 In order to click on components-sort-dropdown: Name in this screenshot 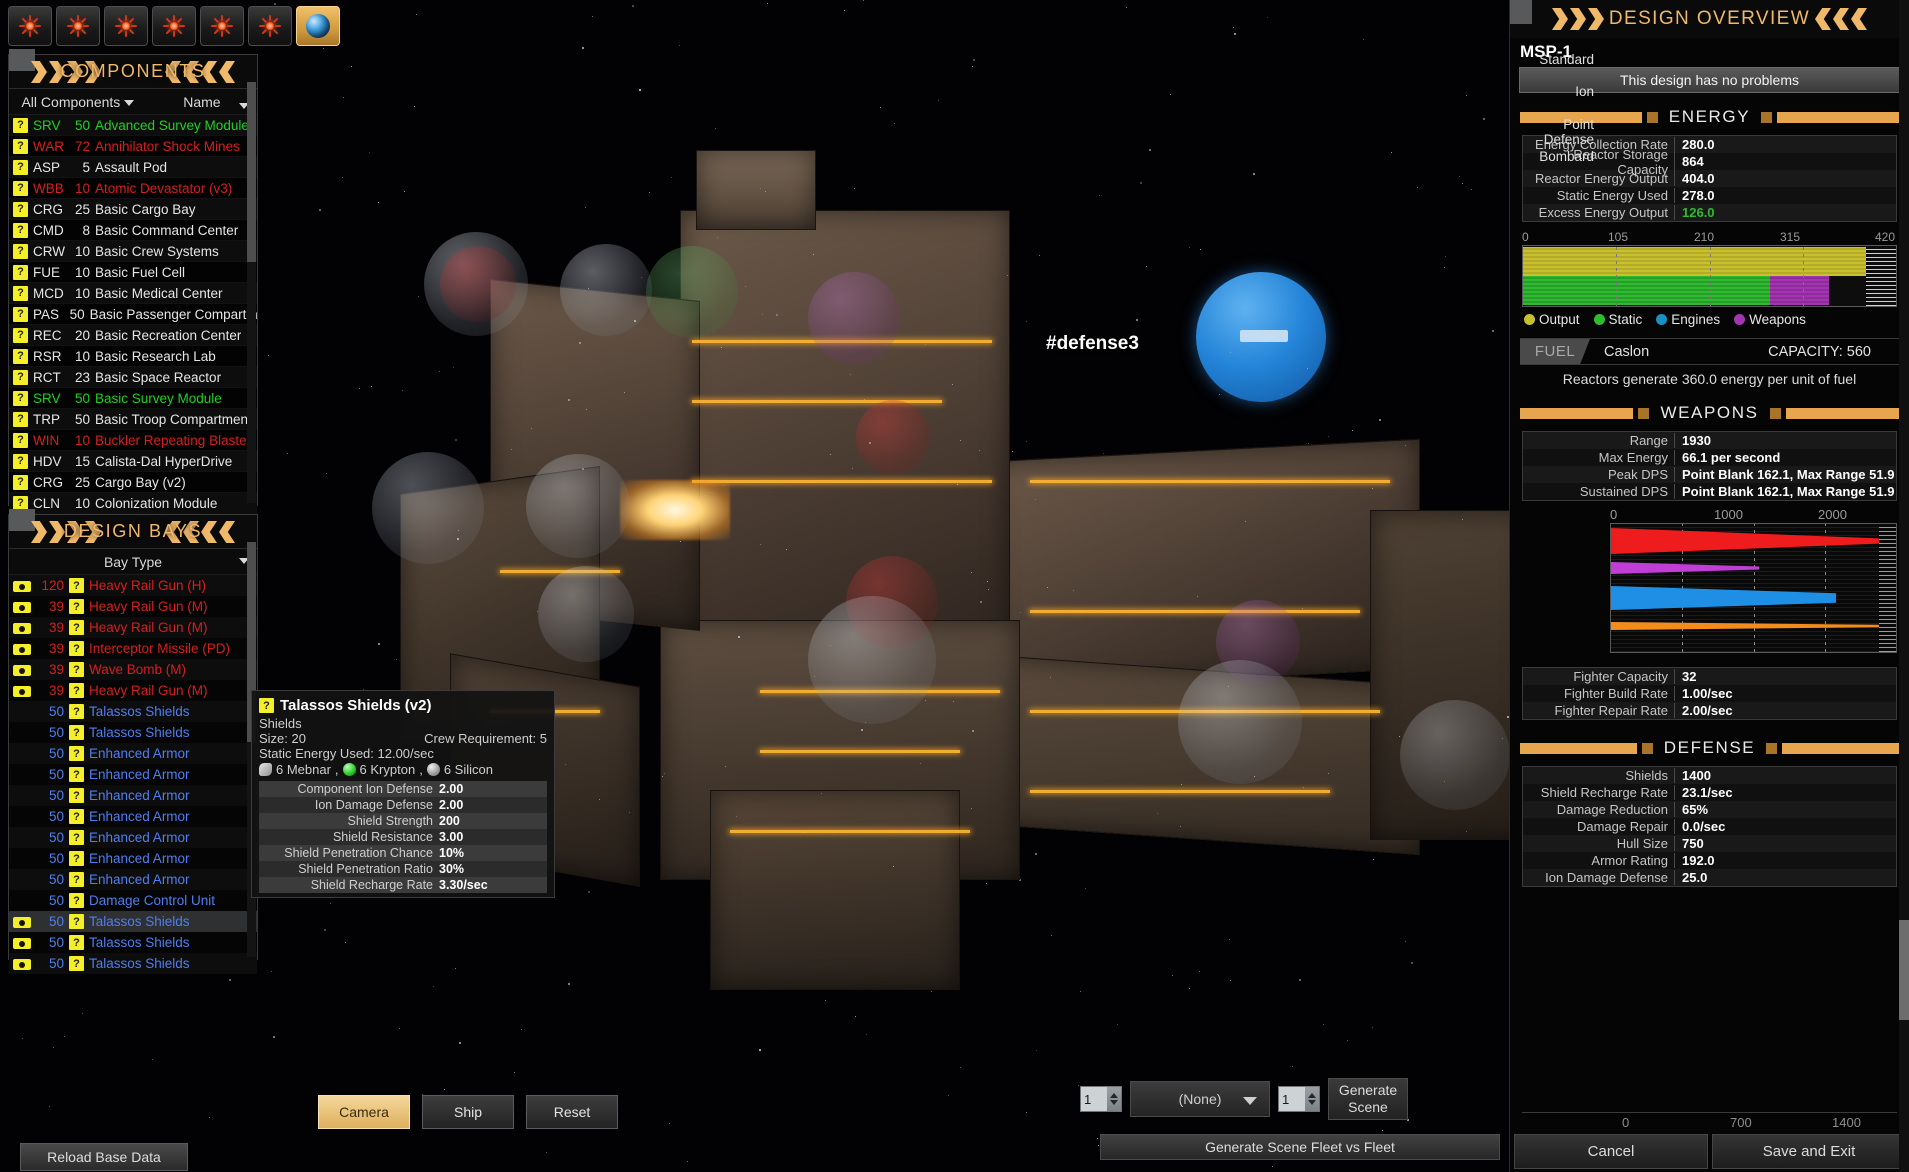, I will do `click(202, 102)`.